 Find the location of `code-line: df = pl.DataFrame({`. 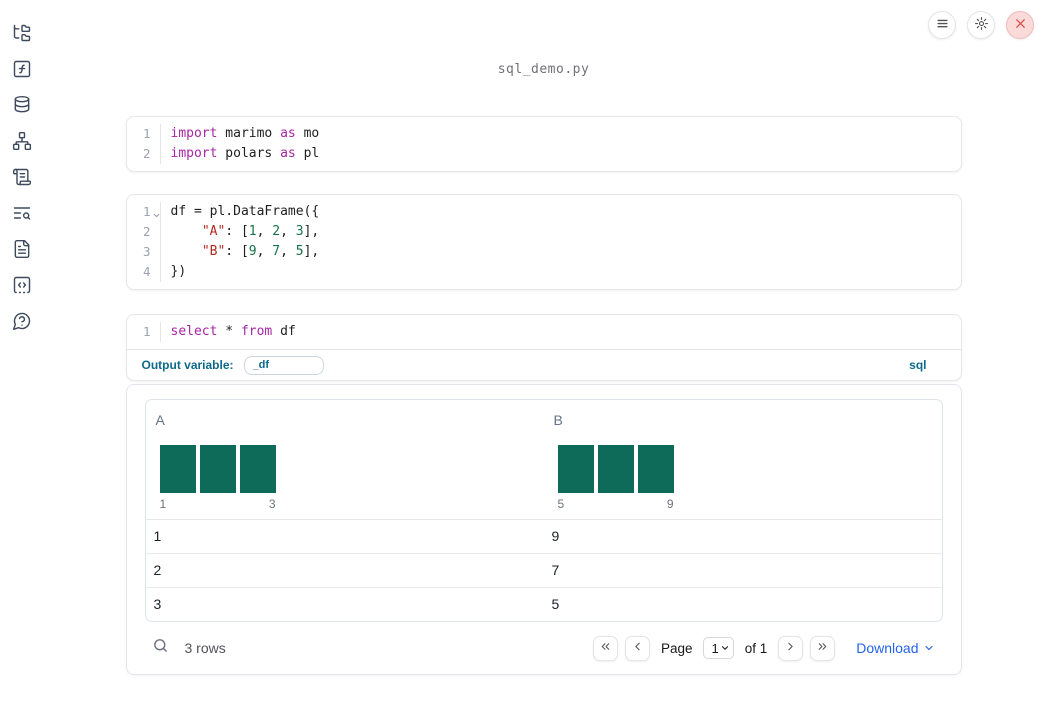

code-line: df = pl.DataFrame({ is located at coordinates (245, 211).